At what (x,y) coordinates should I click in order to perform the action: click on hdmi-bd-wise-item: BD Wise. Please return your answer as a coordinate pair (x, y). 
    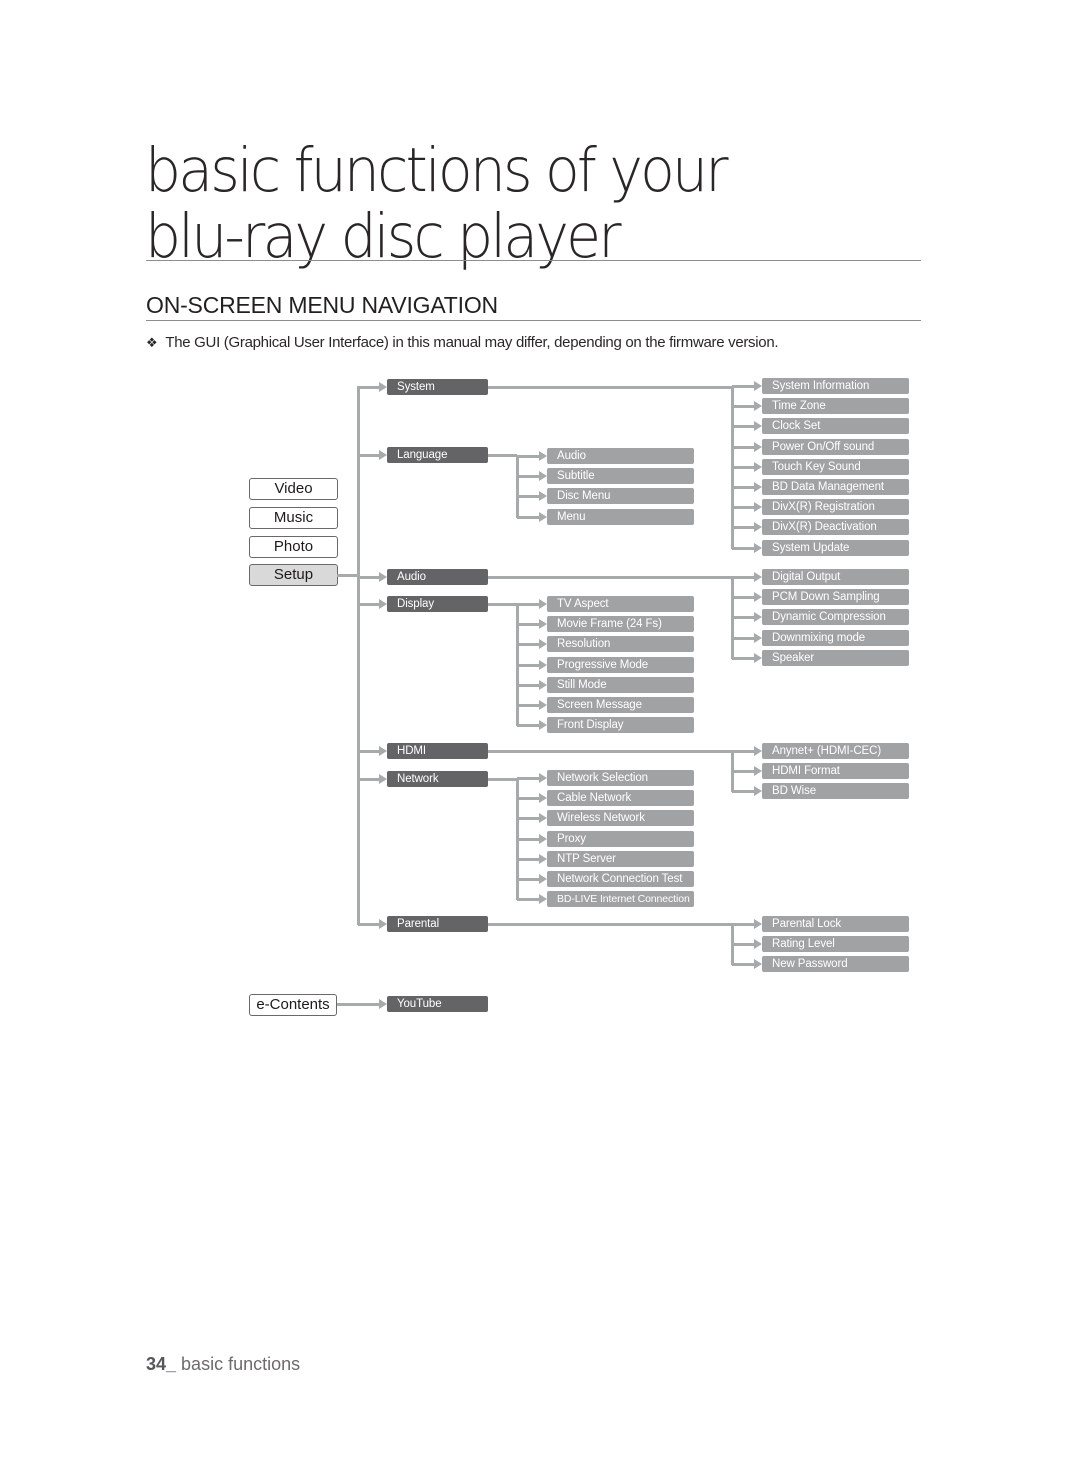
    Looking at the image, I should click on (835, 791).